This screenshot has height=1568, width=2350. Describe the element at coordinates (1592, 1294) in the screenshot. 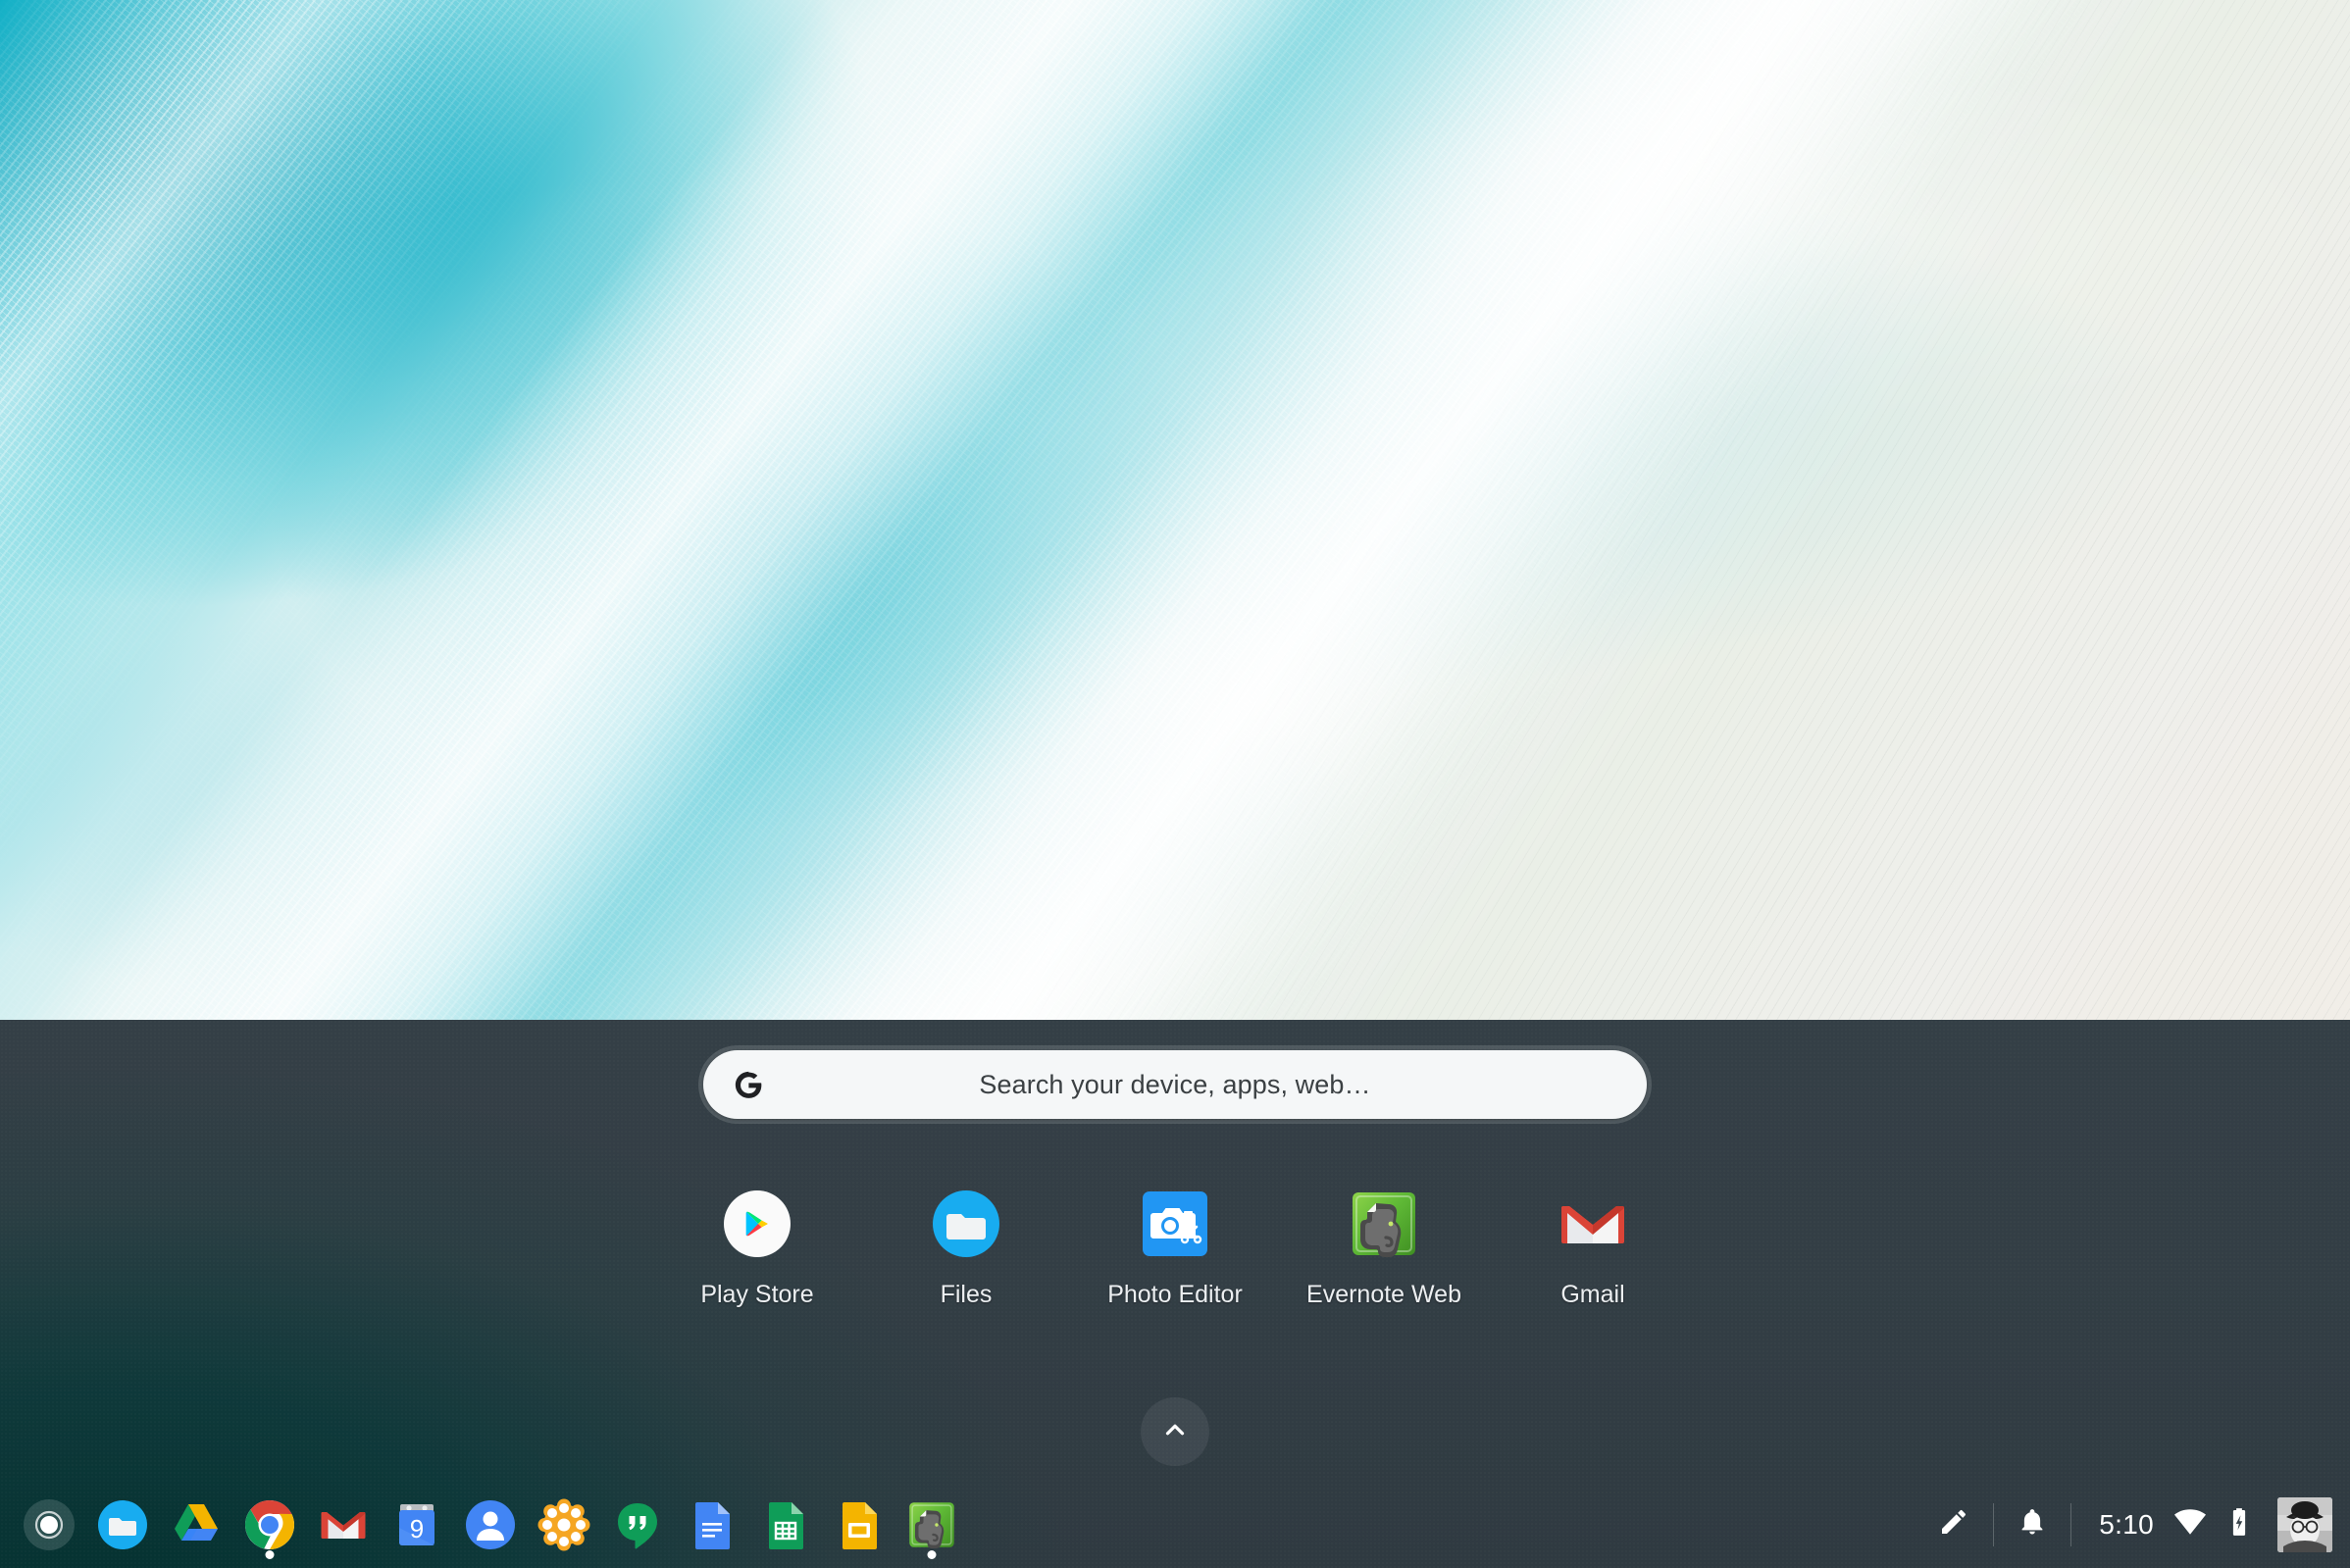

I see `app-label: Gmail` at that location.